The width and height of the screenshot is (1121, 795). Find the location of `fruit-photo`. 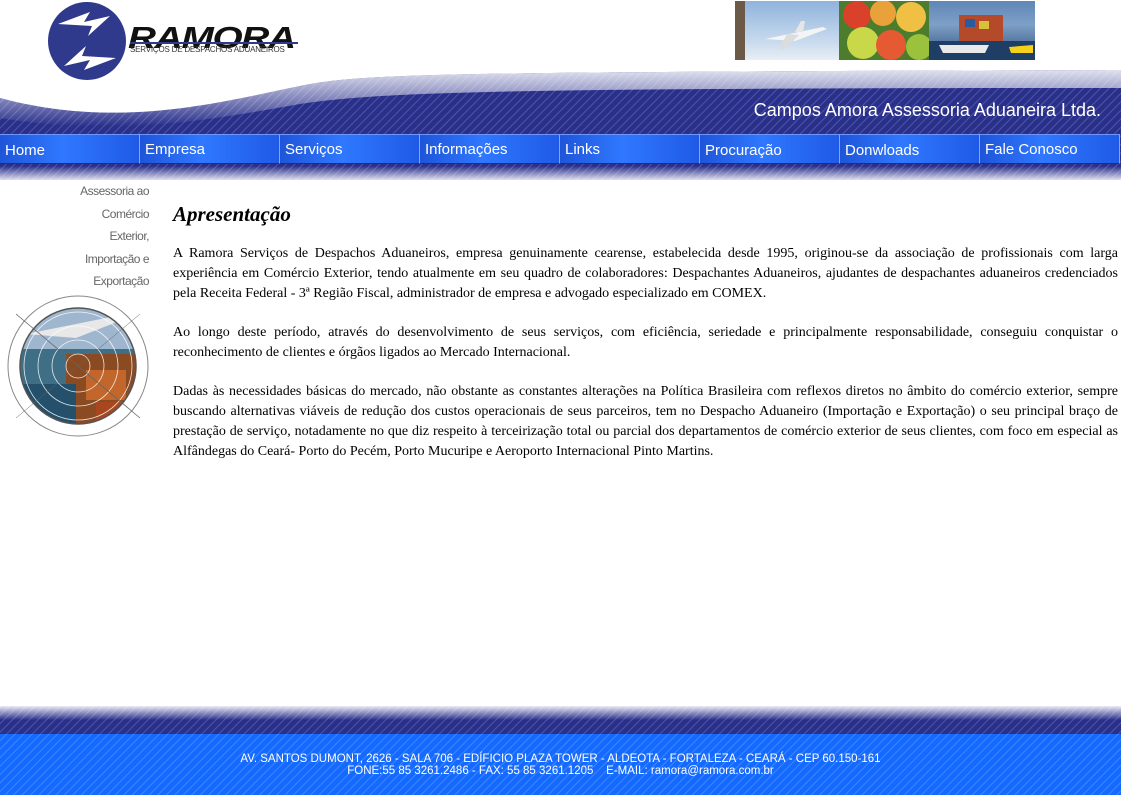

fruit-photo is located at coordinates (884, 30).